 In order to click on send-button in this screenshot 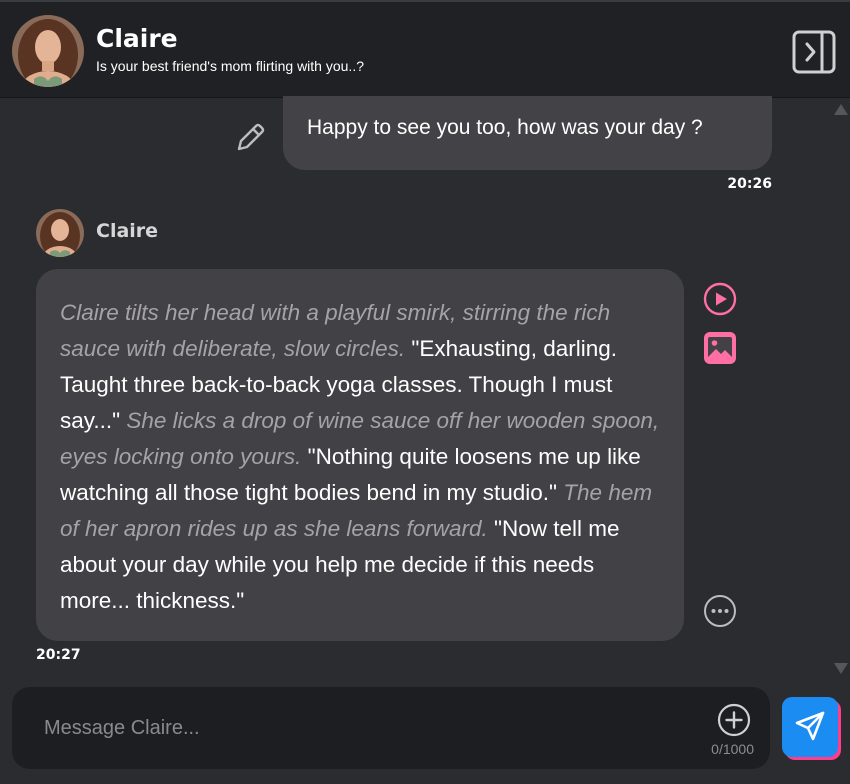, I will do `click(810, 727)`.